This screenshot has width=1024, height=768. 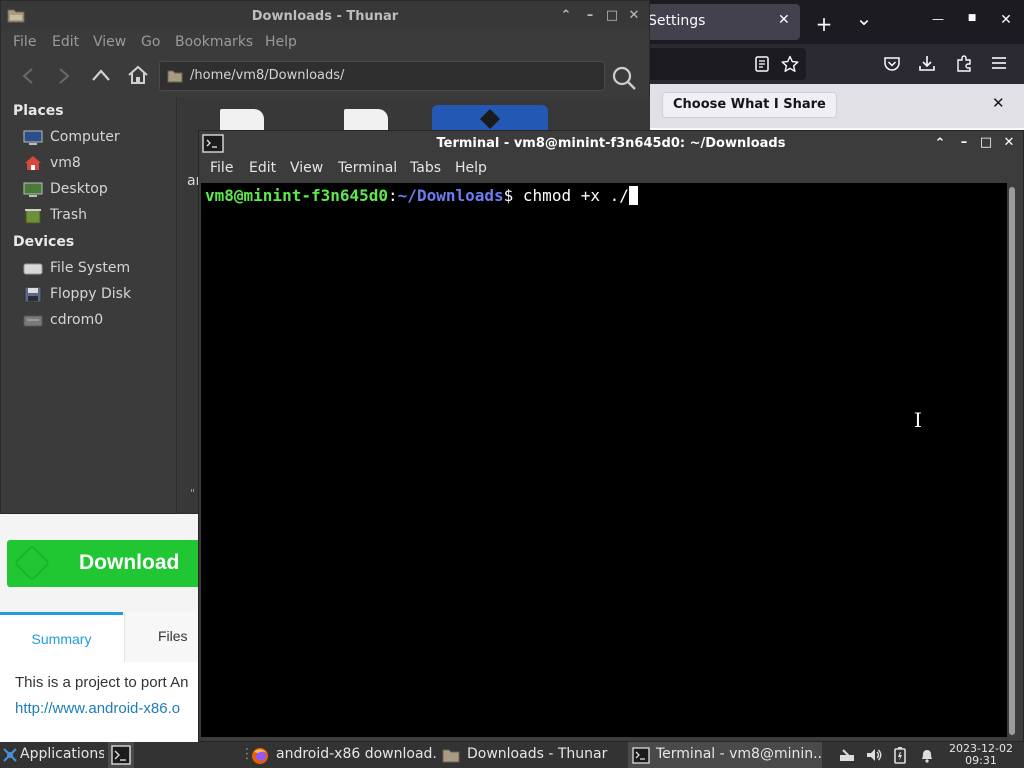 I want to click on terminal-menu-terminal: Terminal, so click(x=367, y=168).